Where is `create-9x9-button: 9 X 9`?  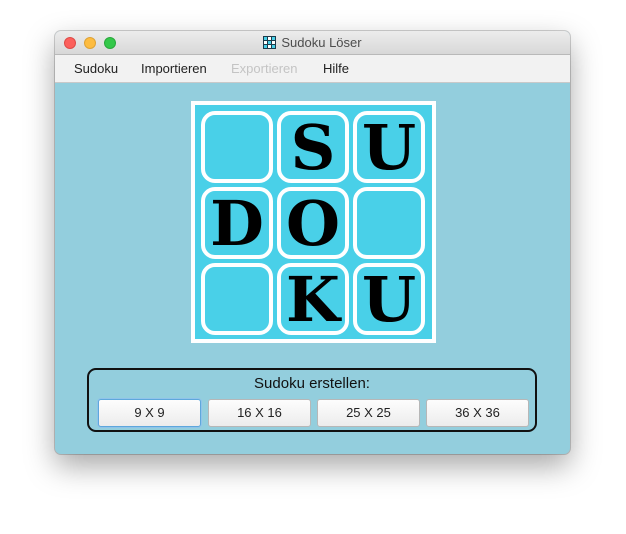
create-9x9-button: 9 X 9 is located at coordinates (149, 413).